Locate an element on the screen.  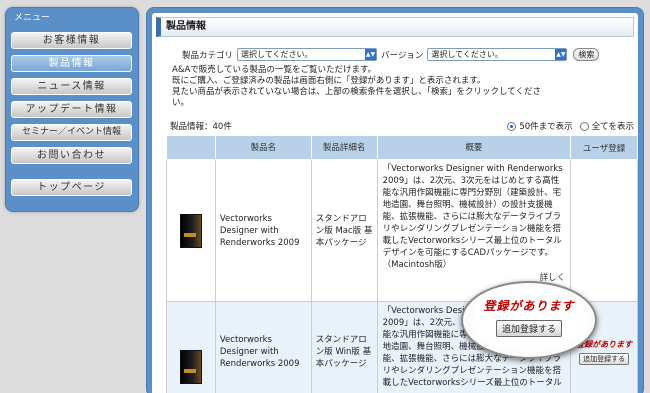
search-button: 検索 is located at coordinates (586, 54).